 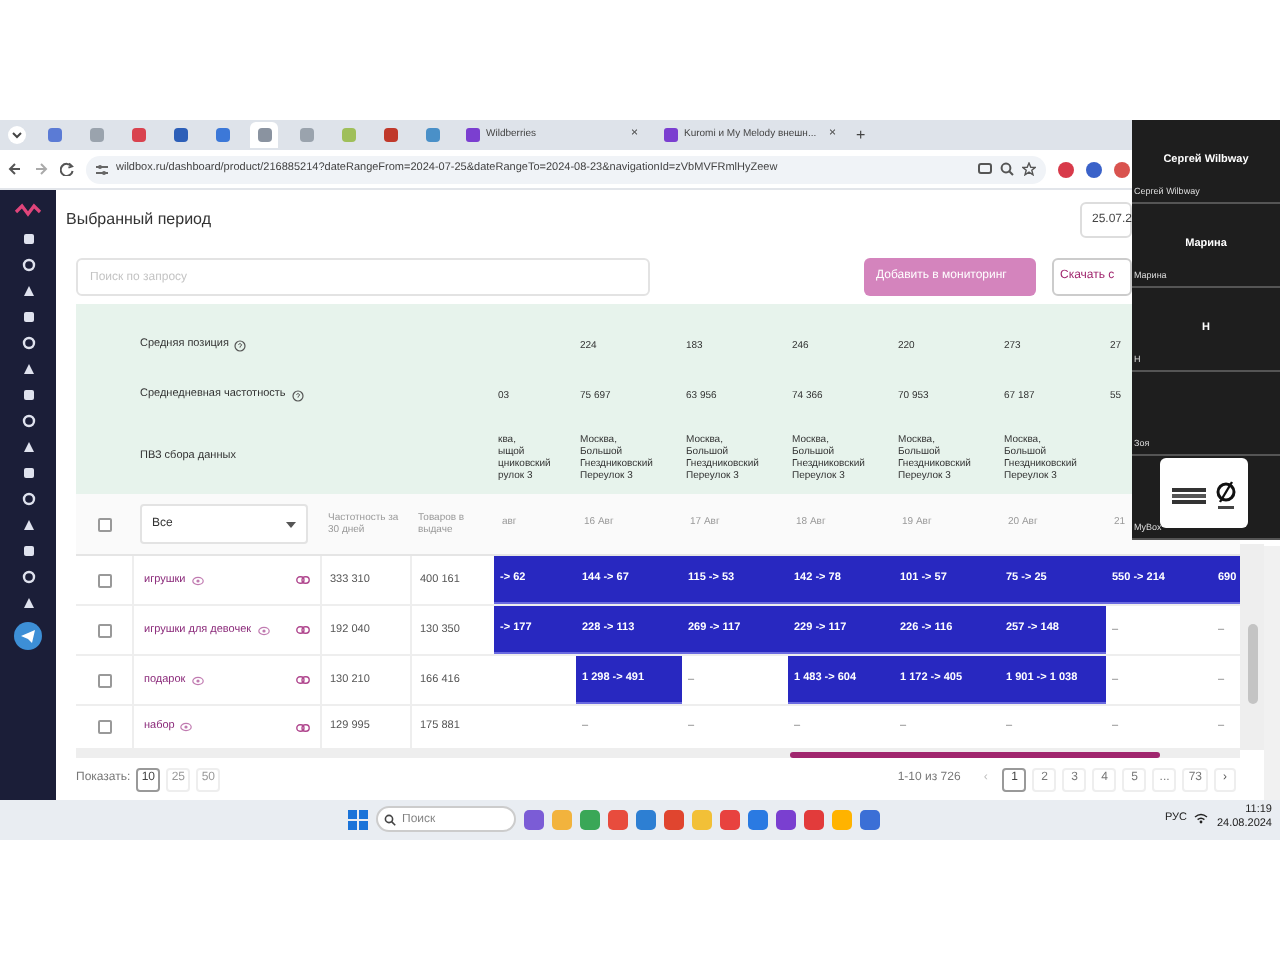 I want to click on new-tab-icon: +, so click(x=861, y=135).